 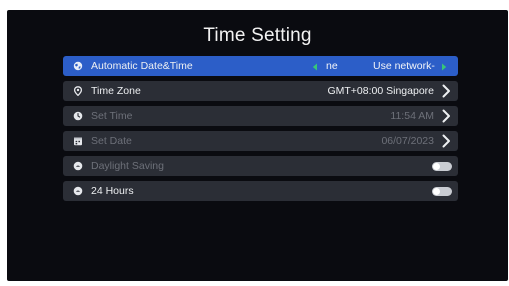 What do you see at coordinates (260, 116) in the screenshot?
I see `setting-row-set-time: Set Time 11:54 AM` at bounding box center [260, 116].